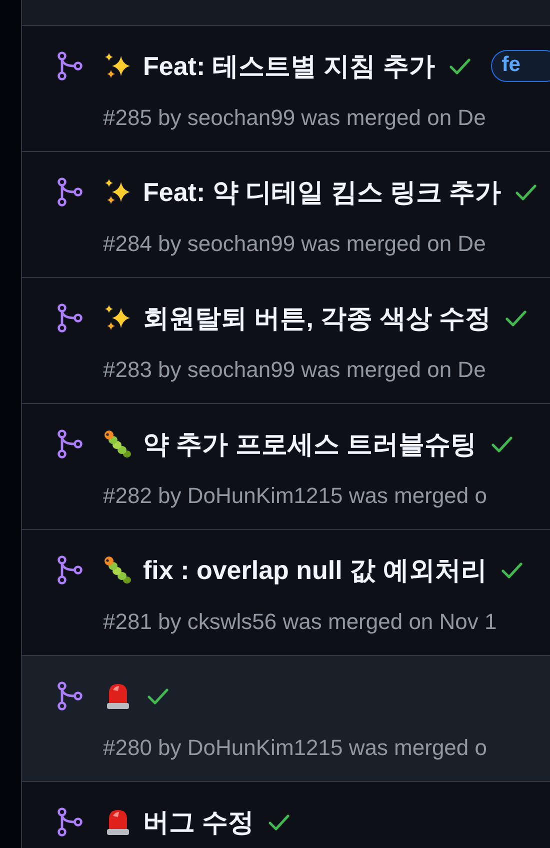 Image resolution: width=550 pixels, height=848 pixels. I want to click on pull-request-meta: #280 by DoHunKim1215 was merged o, so click(295, 748).